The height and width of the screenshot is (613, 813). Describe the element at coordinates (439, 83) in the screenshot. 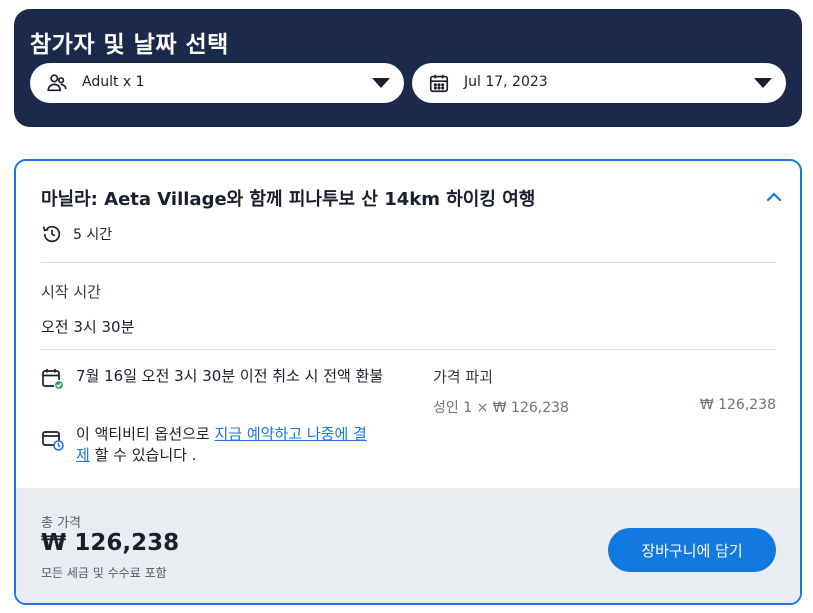

I see `calendar-icon` at that location.